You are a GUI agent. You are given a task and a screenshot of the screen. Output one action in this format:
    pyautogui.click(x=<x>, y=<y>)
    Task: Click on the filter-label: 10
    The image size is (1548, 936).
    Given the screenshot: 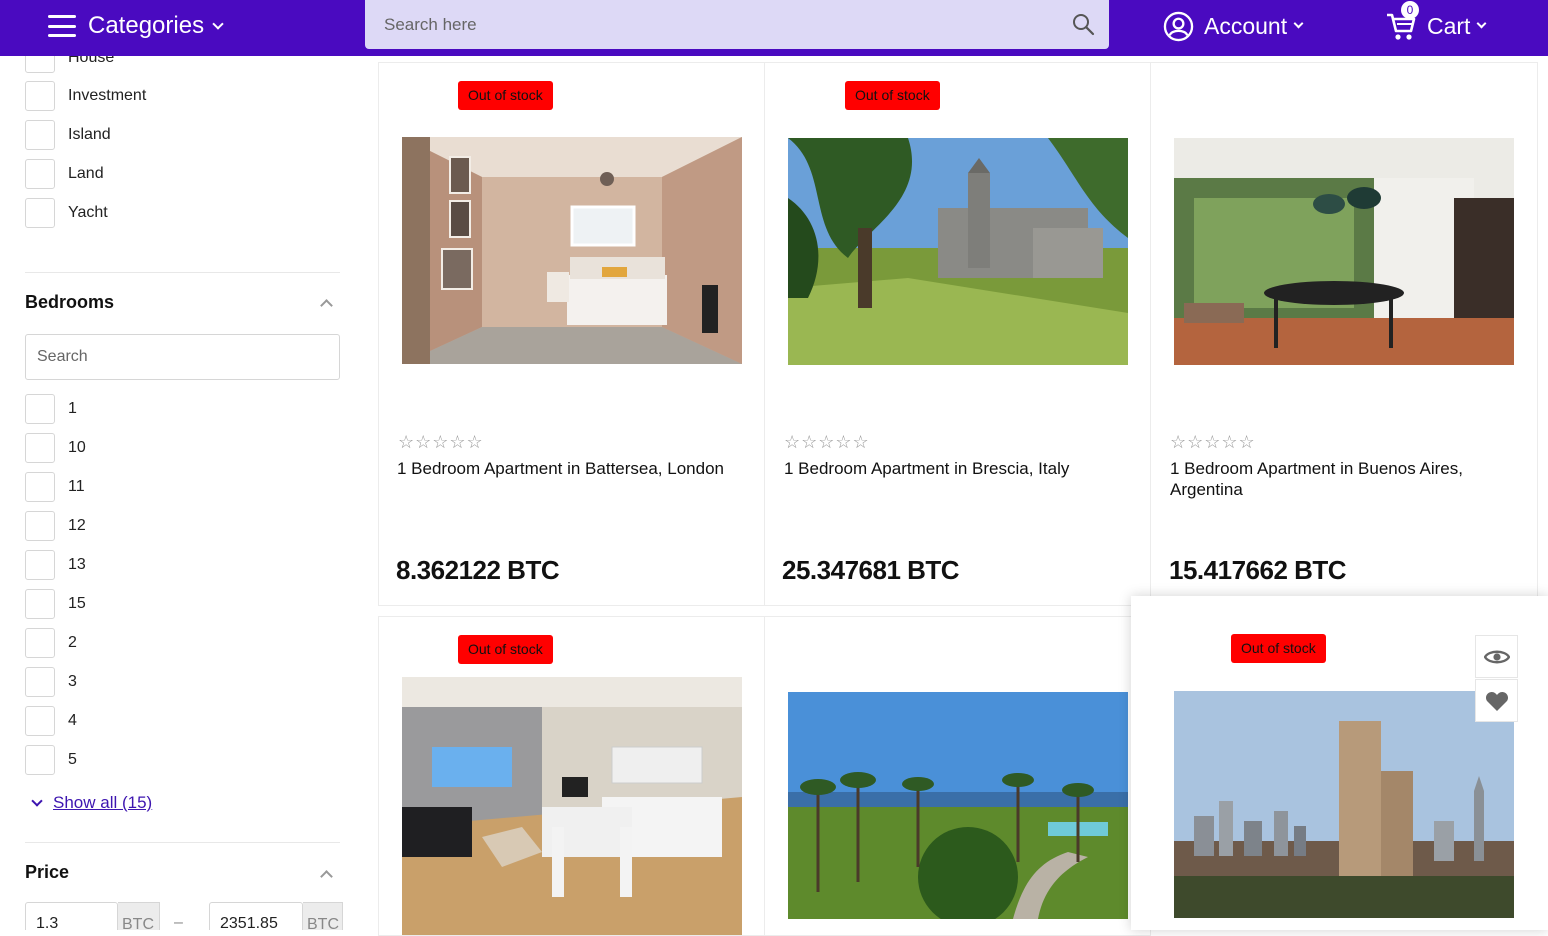 What is the action you would take?
    pyautogui.click(x=77, y=447)
    